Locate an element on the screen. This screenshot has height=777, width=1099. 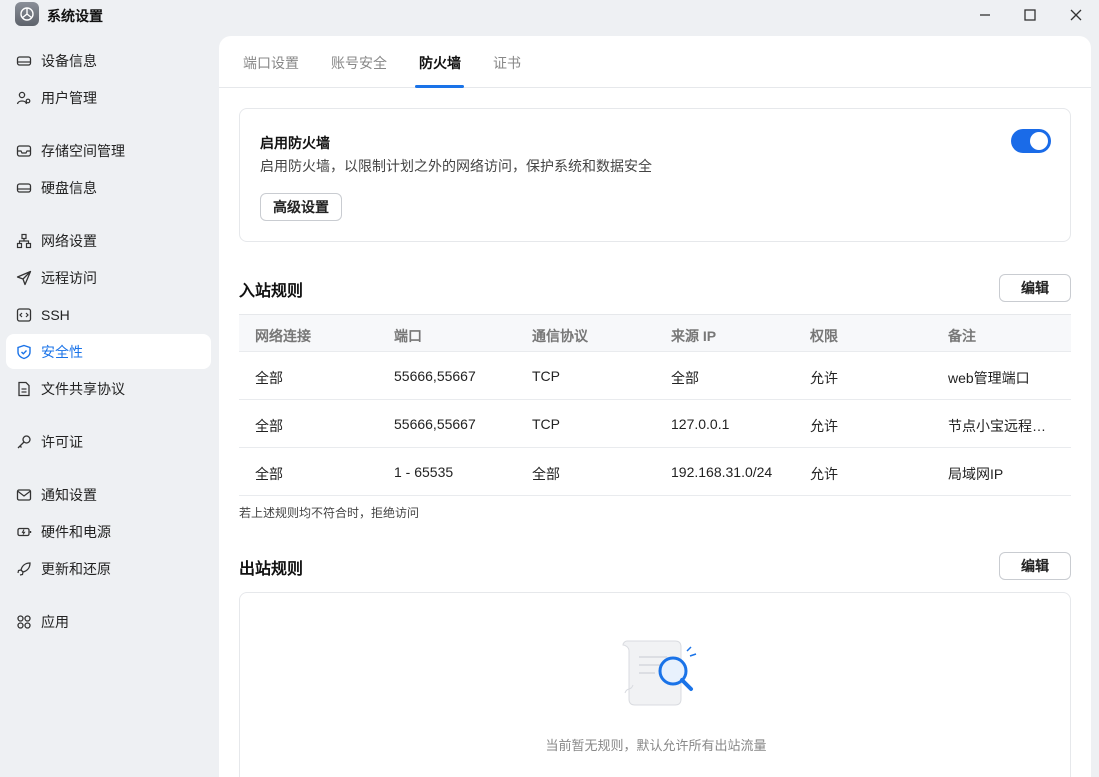
sidebar-item-label: 应用 is located at coordinates (55, 621).